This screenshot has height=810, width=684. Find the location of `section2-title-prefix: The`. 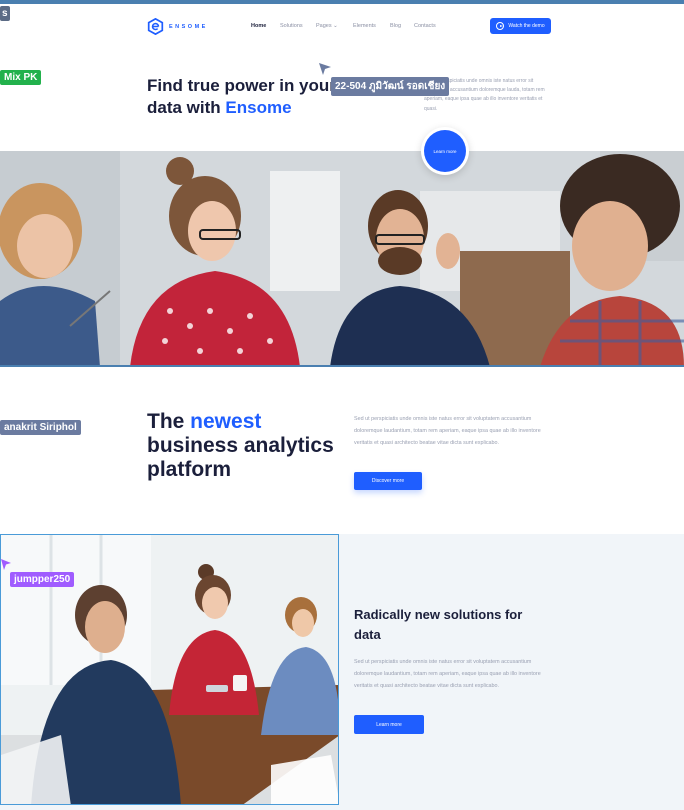

section2-title-prefix: The is located at coordinates (169, 421).